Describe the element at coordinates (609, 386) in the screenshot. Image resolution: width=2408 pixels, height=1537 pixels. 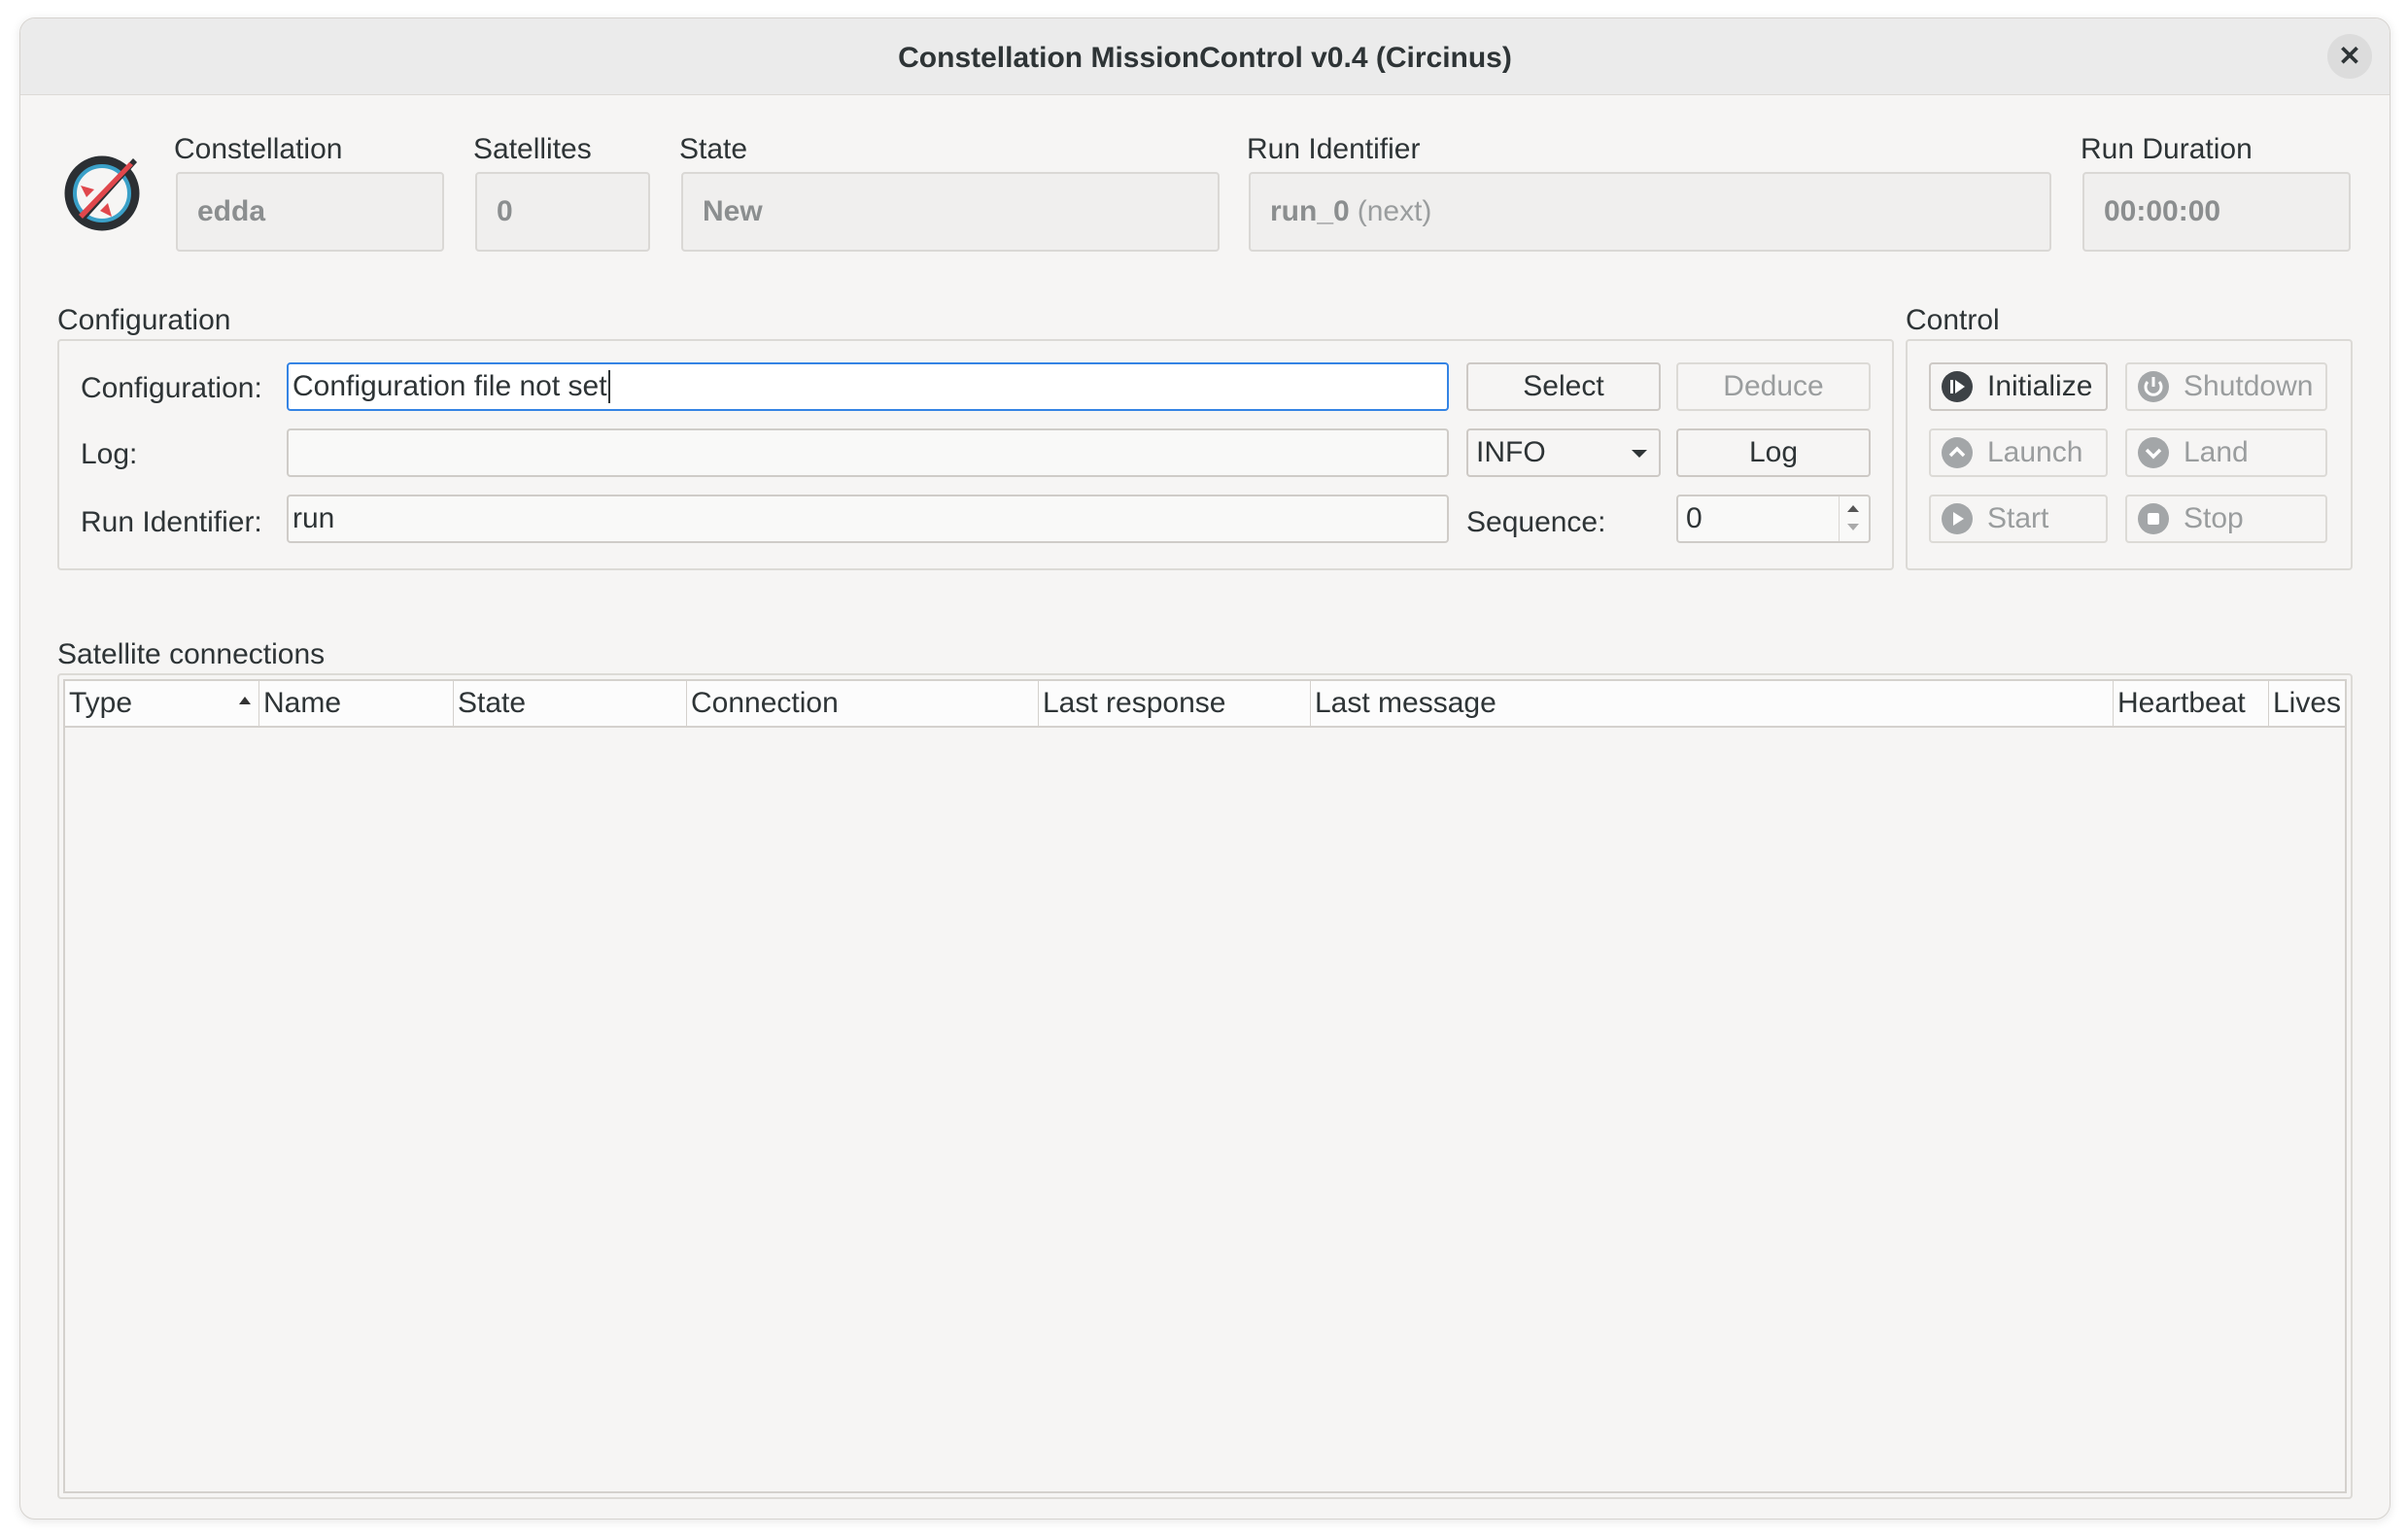
I see `text-caret` at that location.